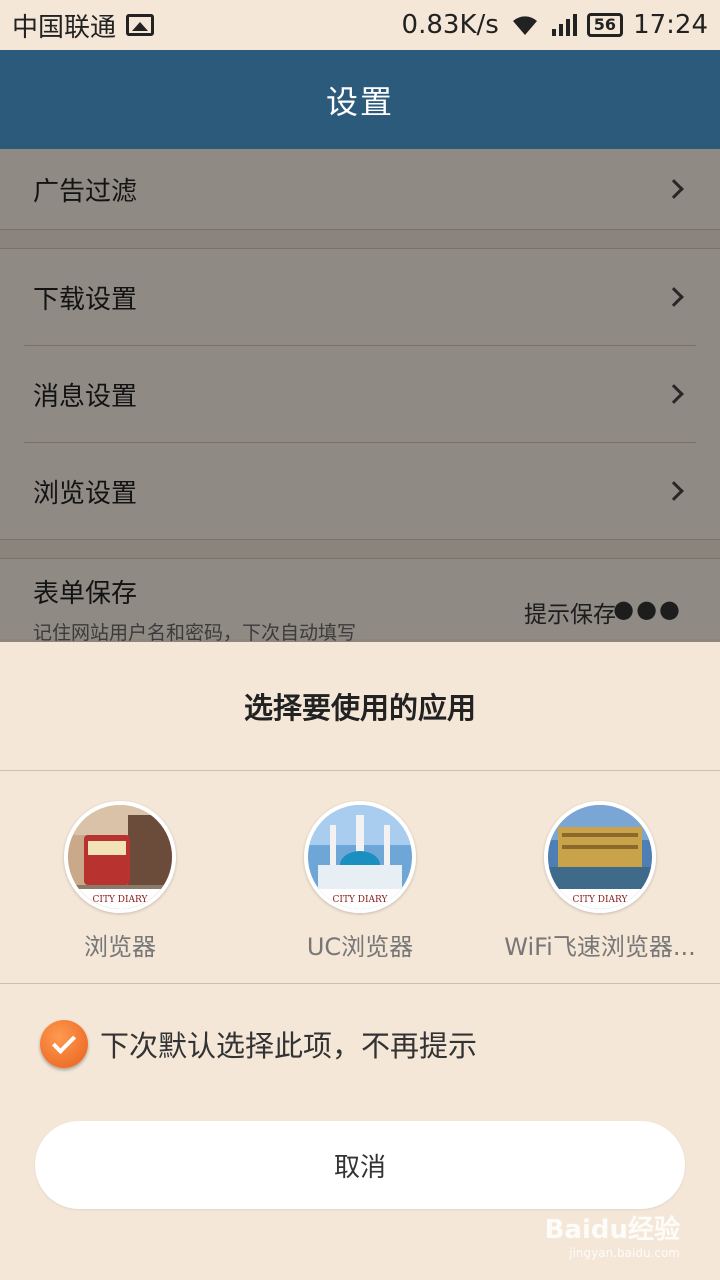 Image resolution: width=720 pixels, height=1280 pixels. I want to click on remember-checkbox, so click(64, 1044).